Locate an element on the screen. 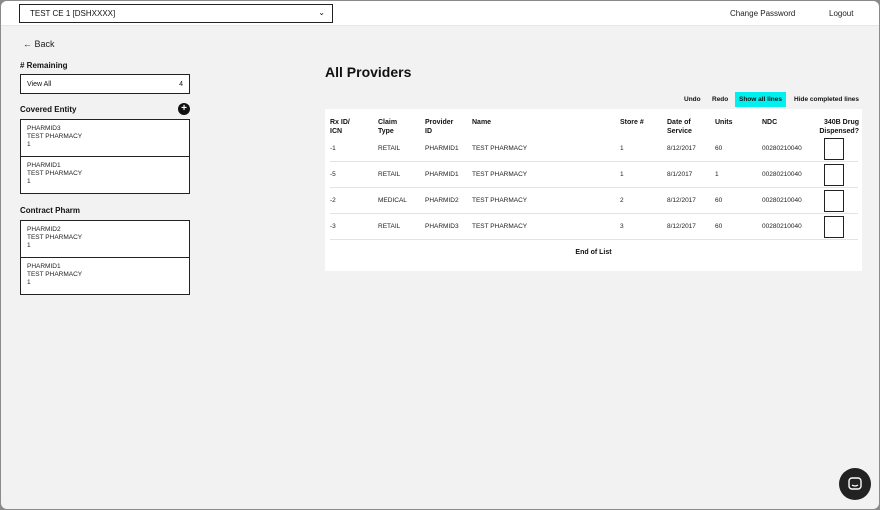 This screenshot has width=880, height=510. col-header-date-of-service: Date of Service is located at coordinates (679, 127).